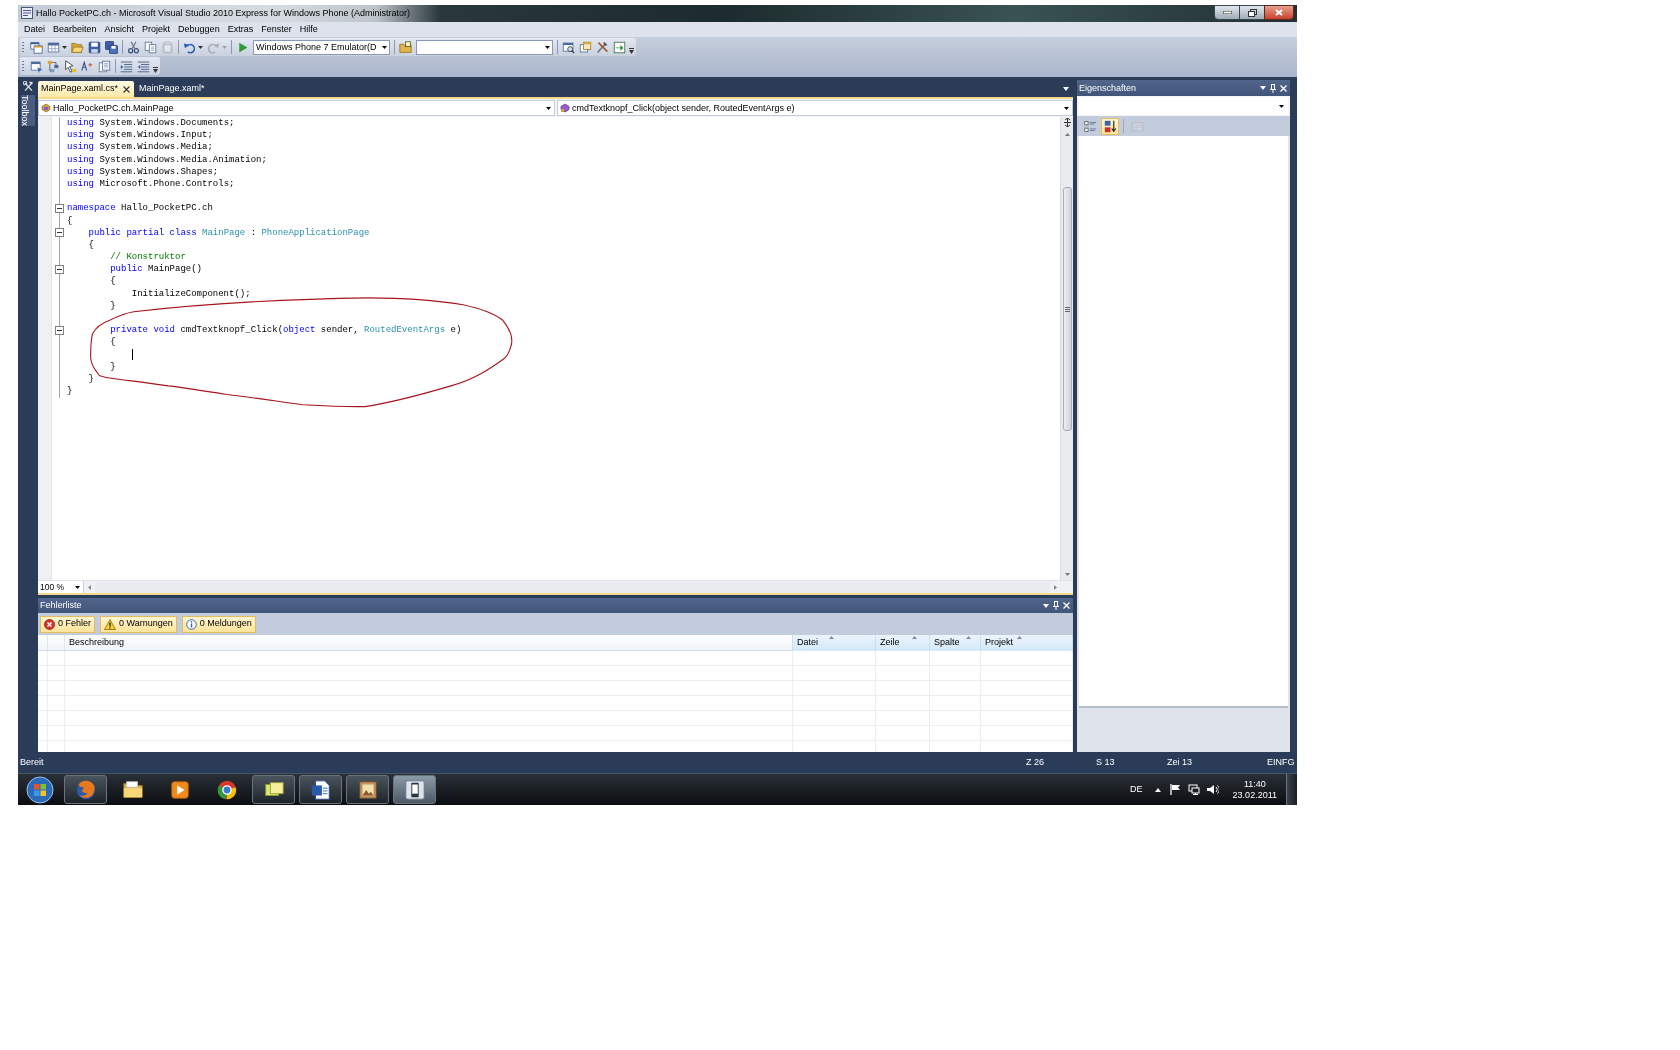 The height and width of the screenshot is (1050, 1680). What do you see at coordinates (119, 29) in the screenshot?
I see `menu-item: Ansicht` at bounding box center [119, 29].